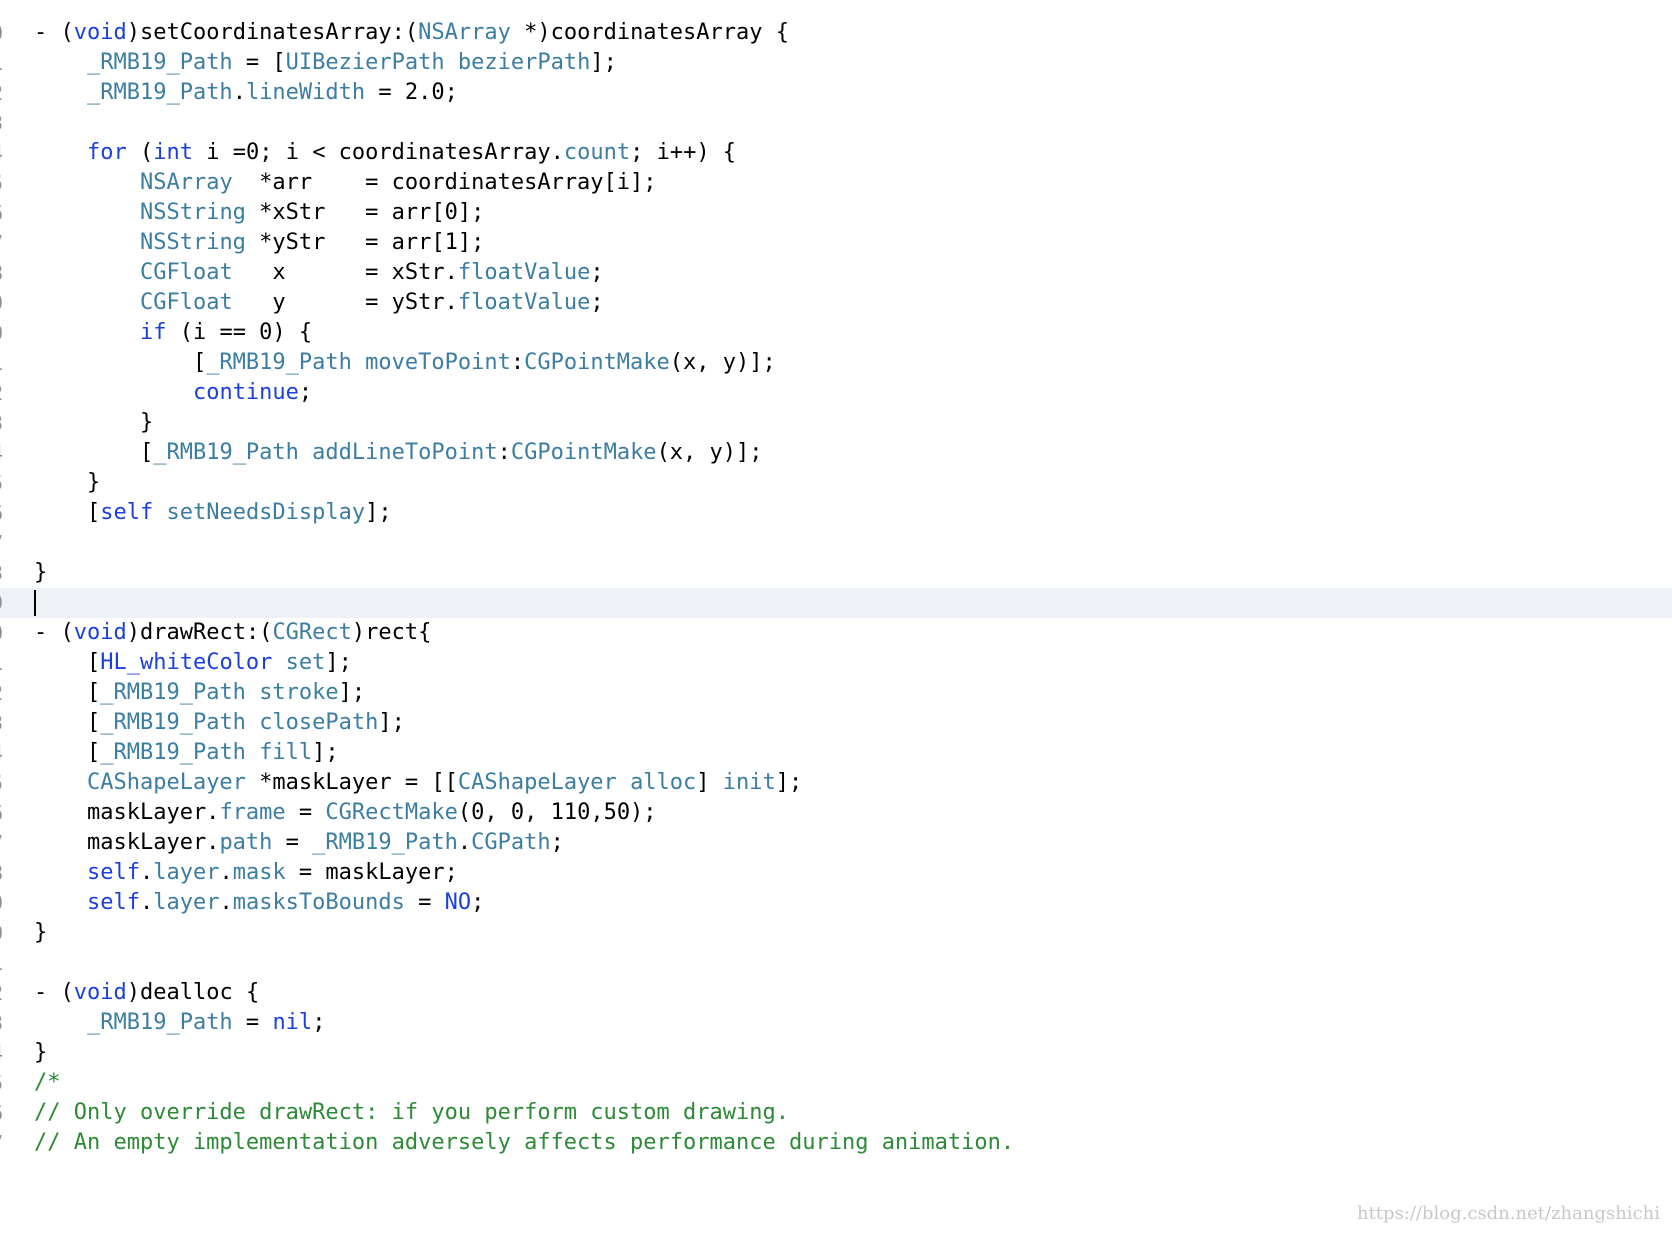  Describe the element at coordinates (192, 212) in the screenshot. I see `code-token: NSString` at that location.